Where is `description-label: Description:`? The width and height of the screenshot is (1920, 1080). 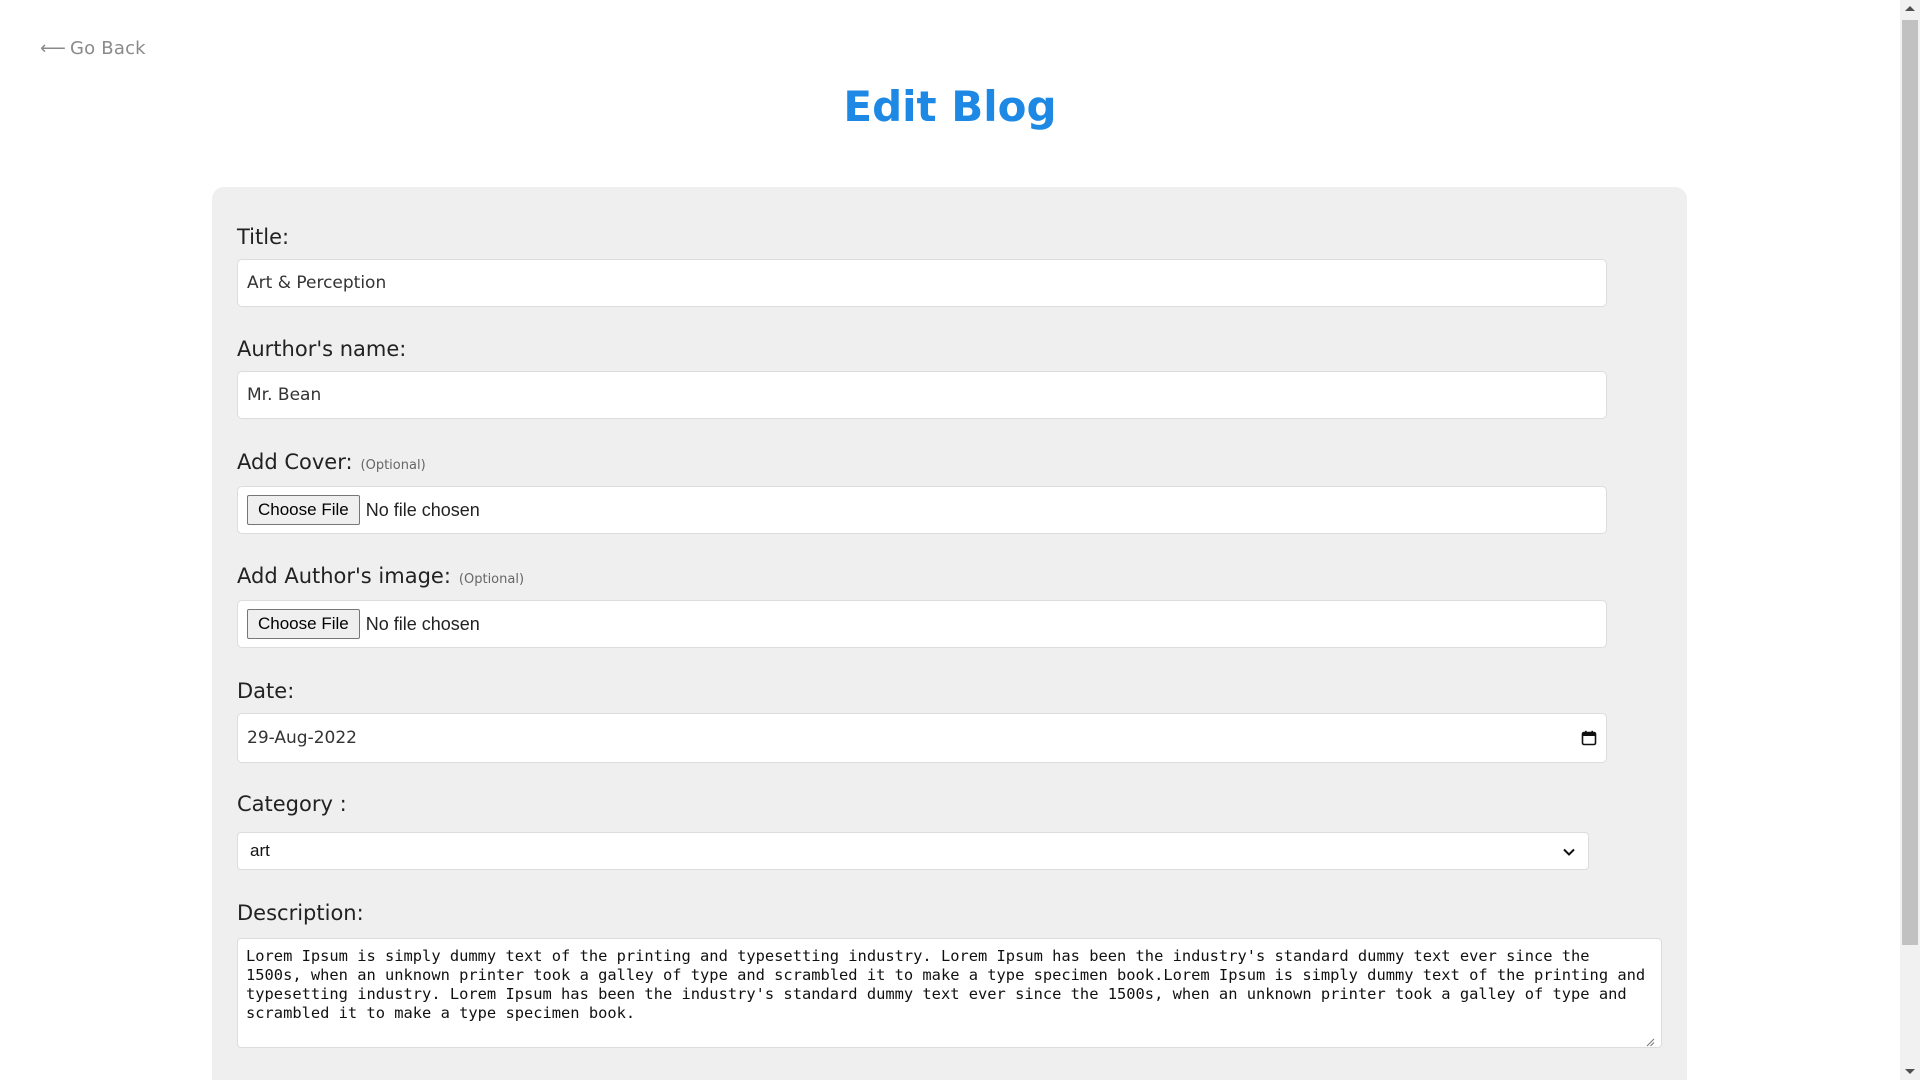 description-label: Description: is located at coordinates (300, 913).